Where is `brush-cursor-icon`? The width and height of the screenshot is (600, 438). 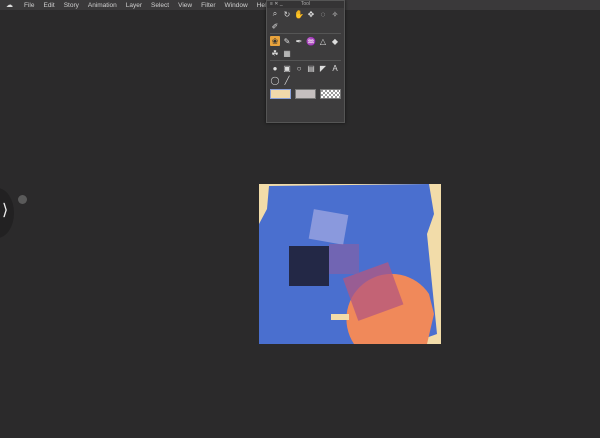
brush-cursor-icon is located at coordinates (22, 199).